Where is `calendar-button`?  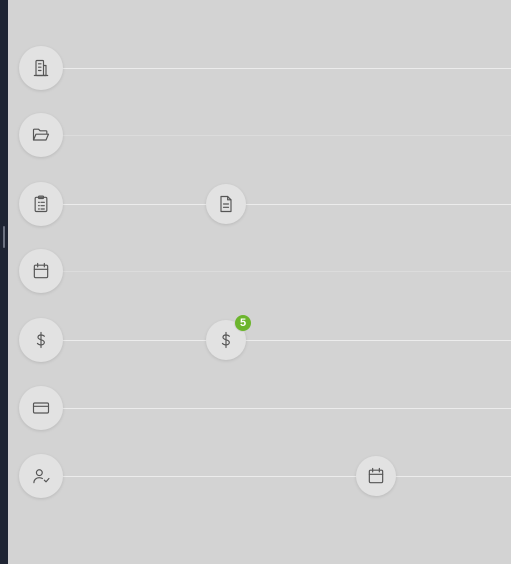 calendar-button is located at coordinates (41, 271).